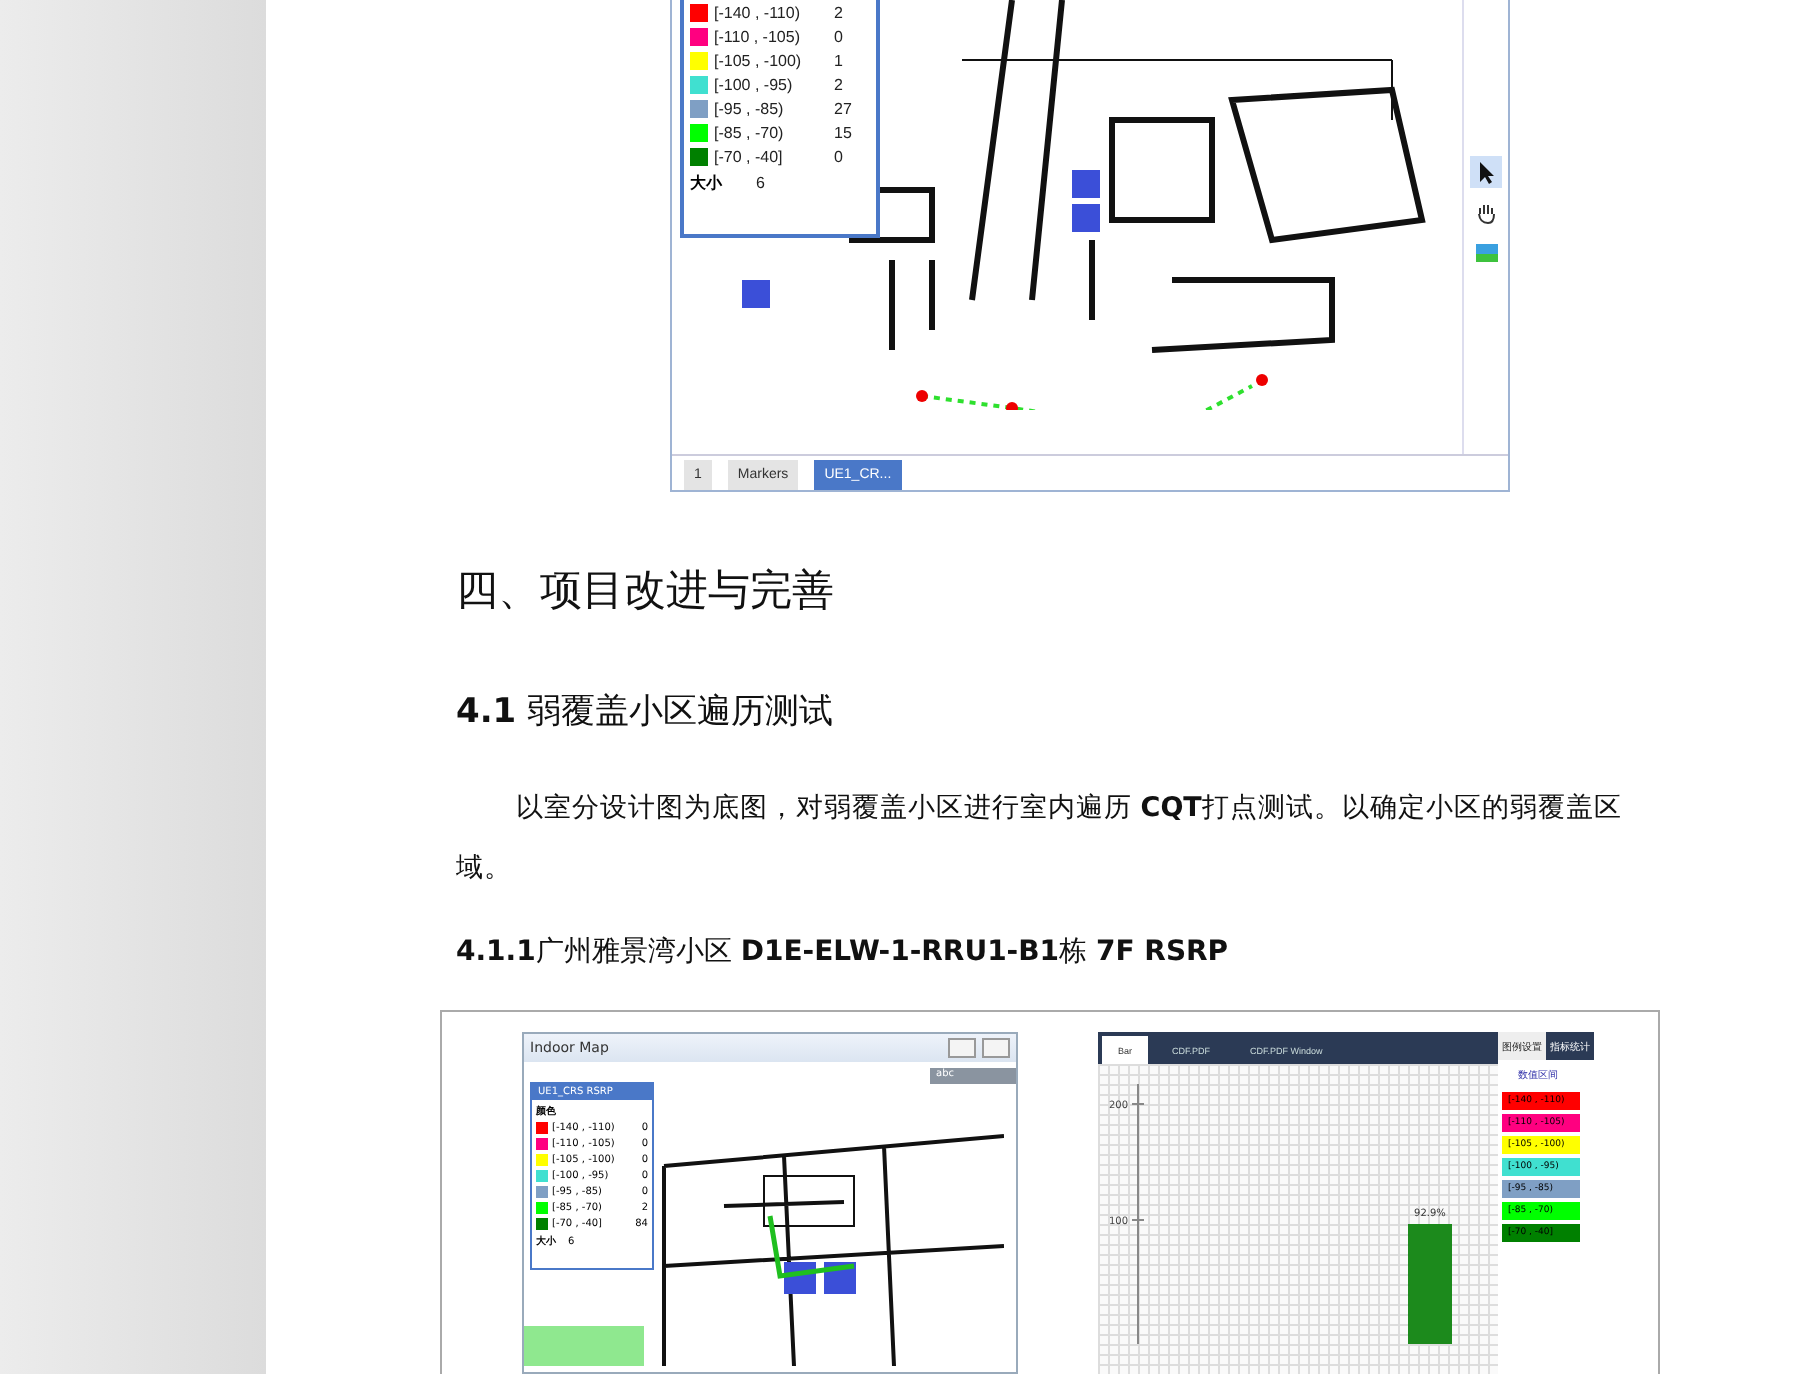 This screenshot has height=1374, width=1810. I want to click on range-label: [-140 , -110), so click(758, 13).